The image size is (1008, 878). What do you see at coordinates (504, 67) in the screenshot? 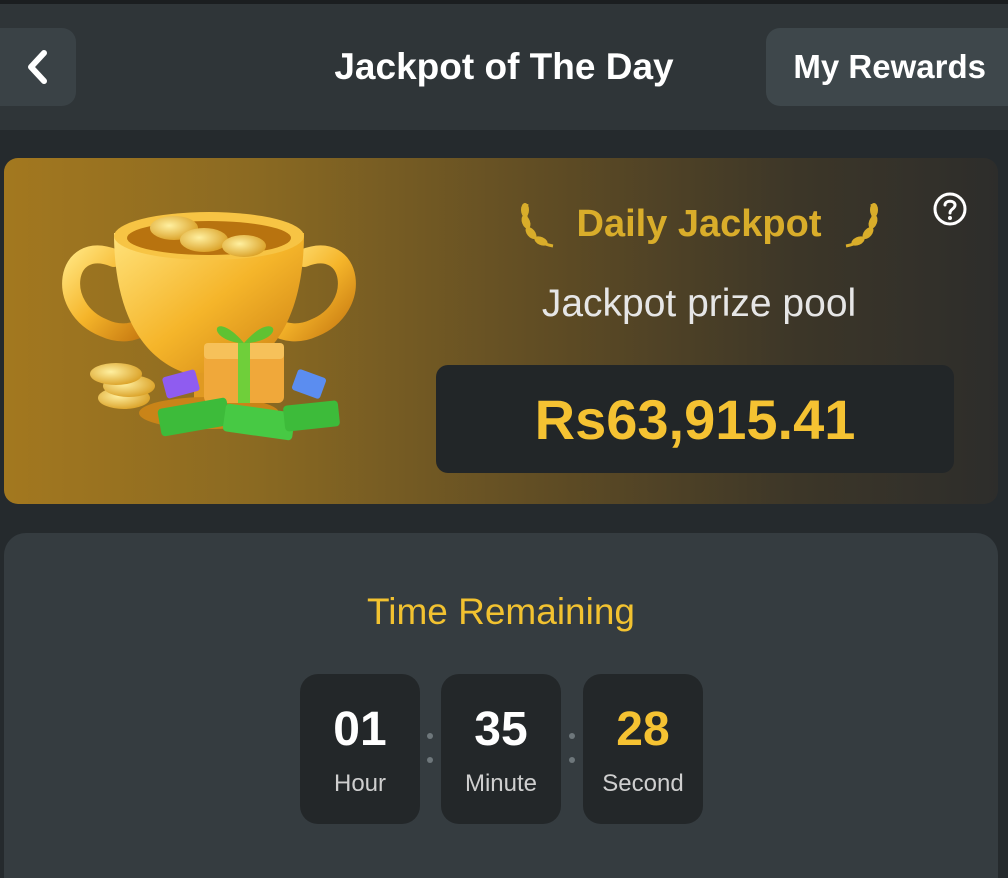
I see `app-header: Jackpot of The Day My Rewards` at bounding box center [504, 67].